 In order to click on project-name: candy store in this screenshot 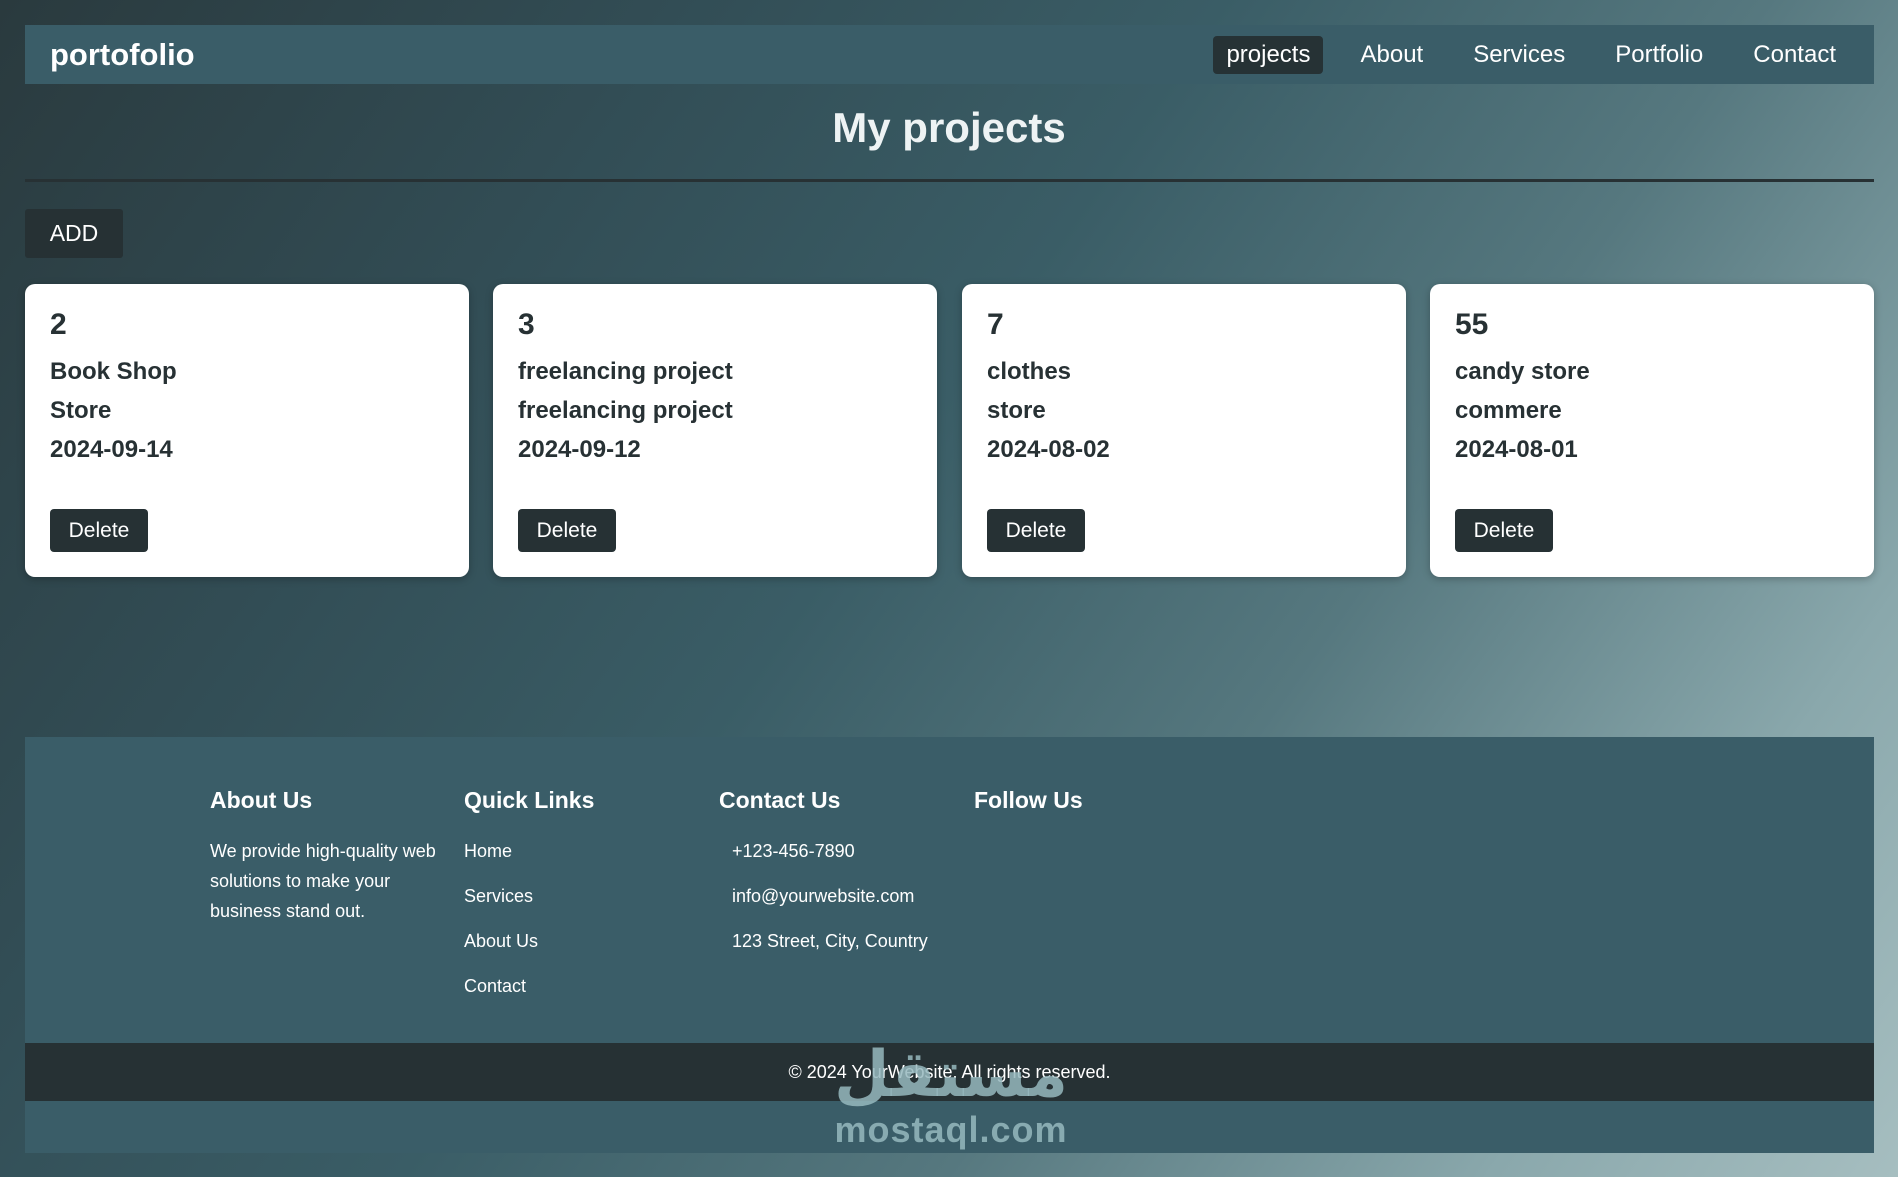, I will do `click(1522, 371)`.